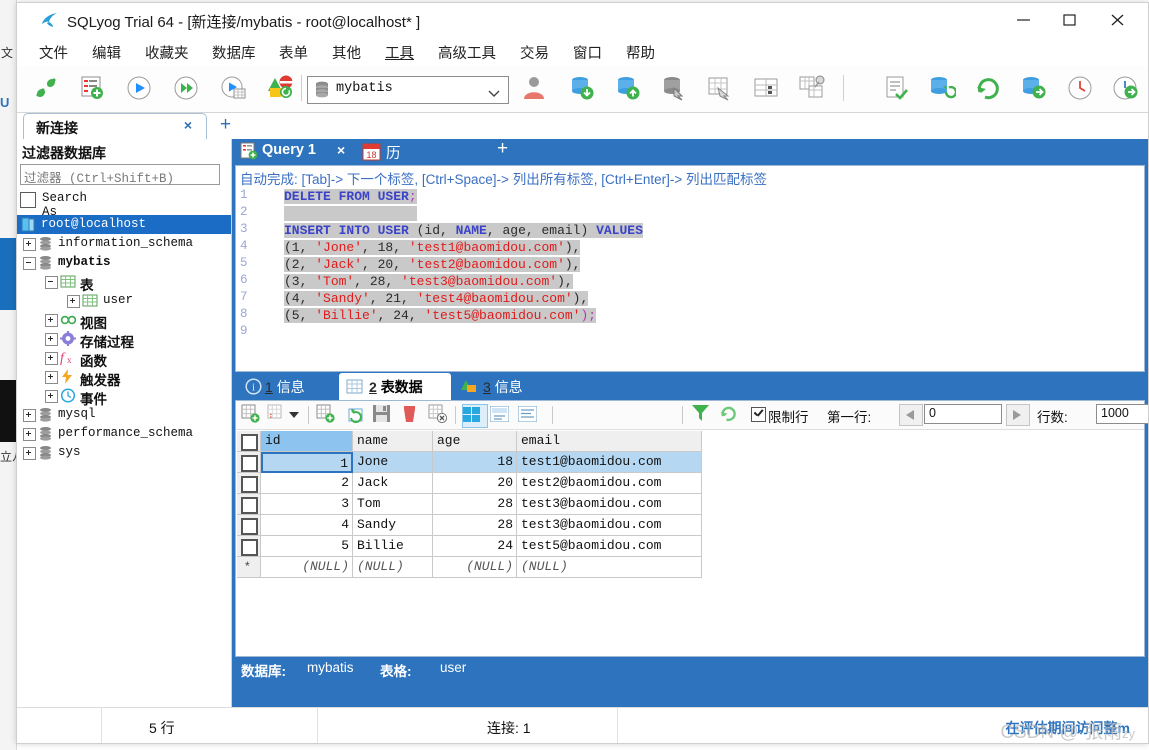  What do you see at coordinates (124, 339) in the screenshot?
I see `tree-item-procedures: 存储过程` at bounding box center [124, 339].